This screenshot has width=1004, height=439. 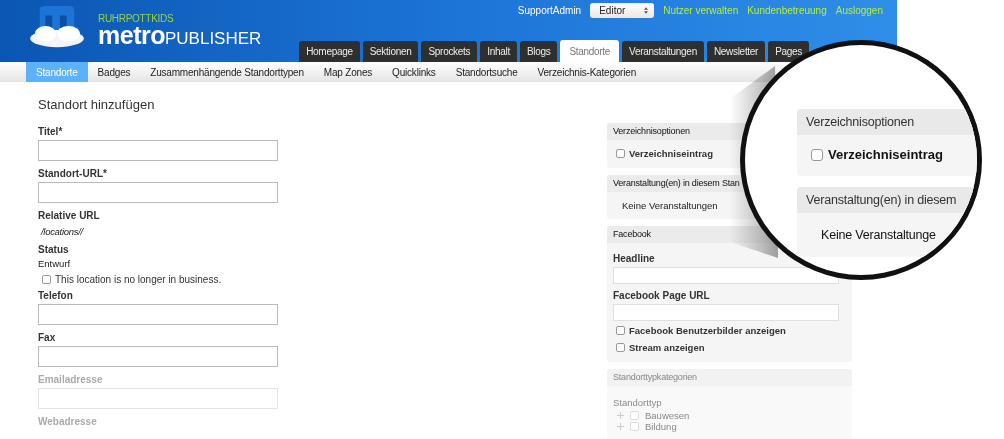 What do you see at coordinates (646, 10) in the screenshot?
I see `updown-icon` at bounding box center [646, 10].